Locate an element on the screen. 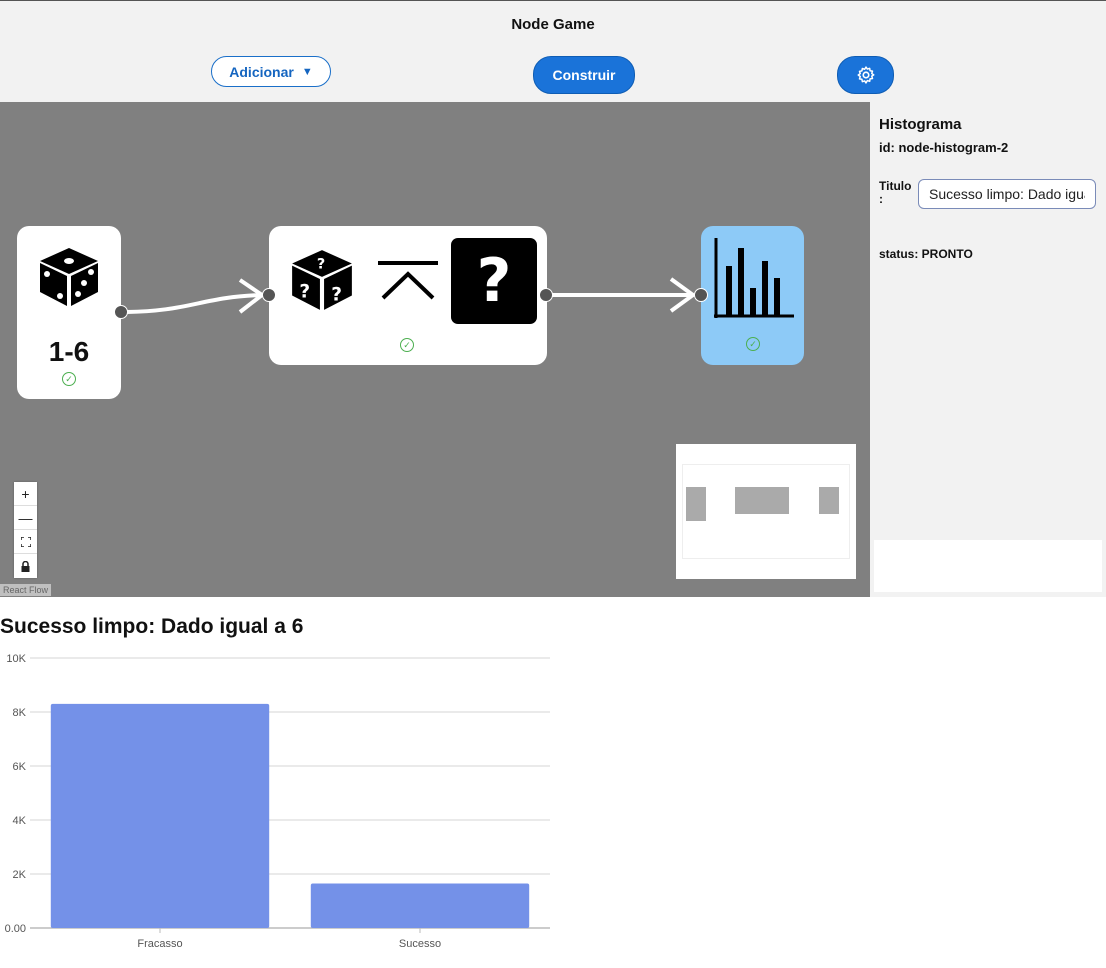 The height and width of the screenshot is (968, 1106). lock-button is located at coordinates (25, 566).